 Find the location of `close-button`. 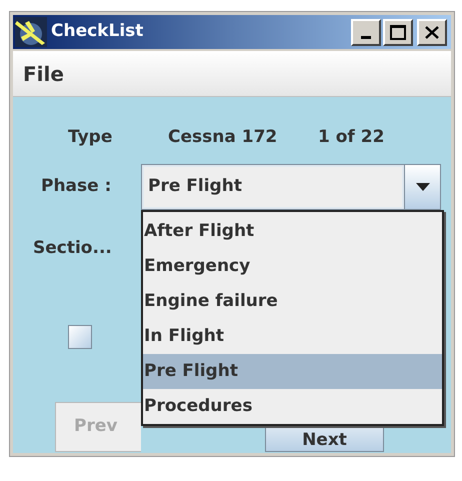

close-button is located at coordinates (432, 32).